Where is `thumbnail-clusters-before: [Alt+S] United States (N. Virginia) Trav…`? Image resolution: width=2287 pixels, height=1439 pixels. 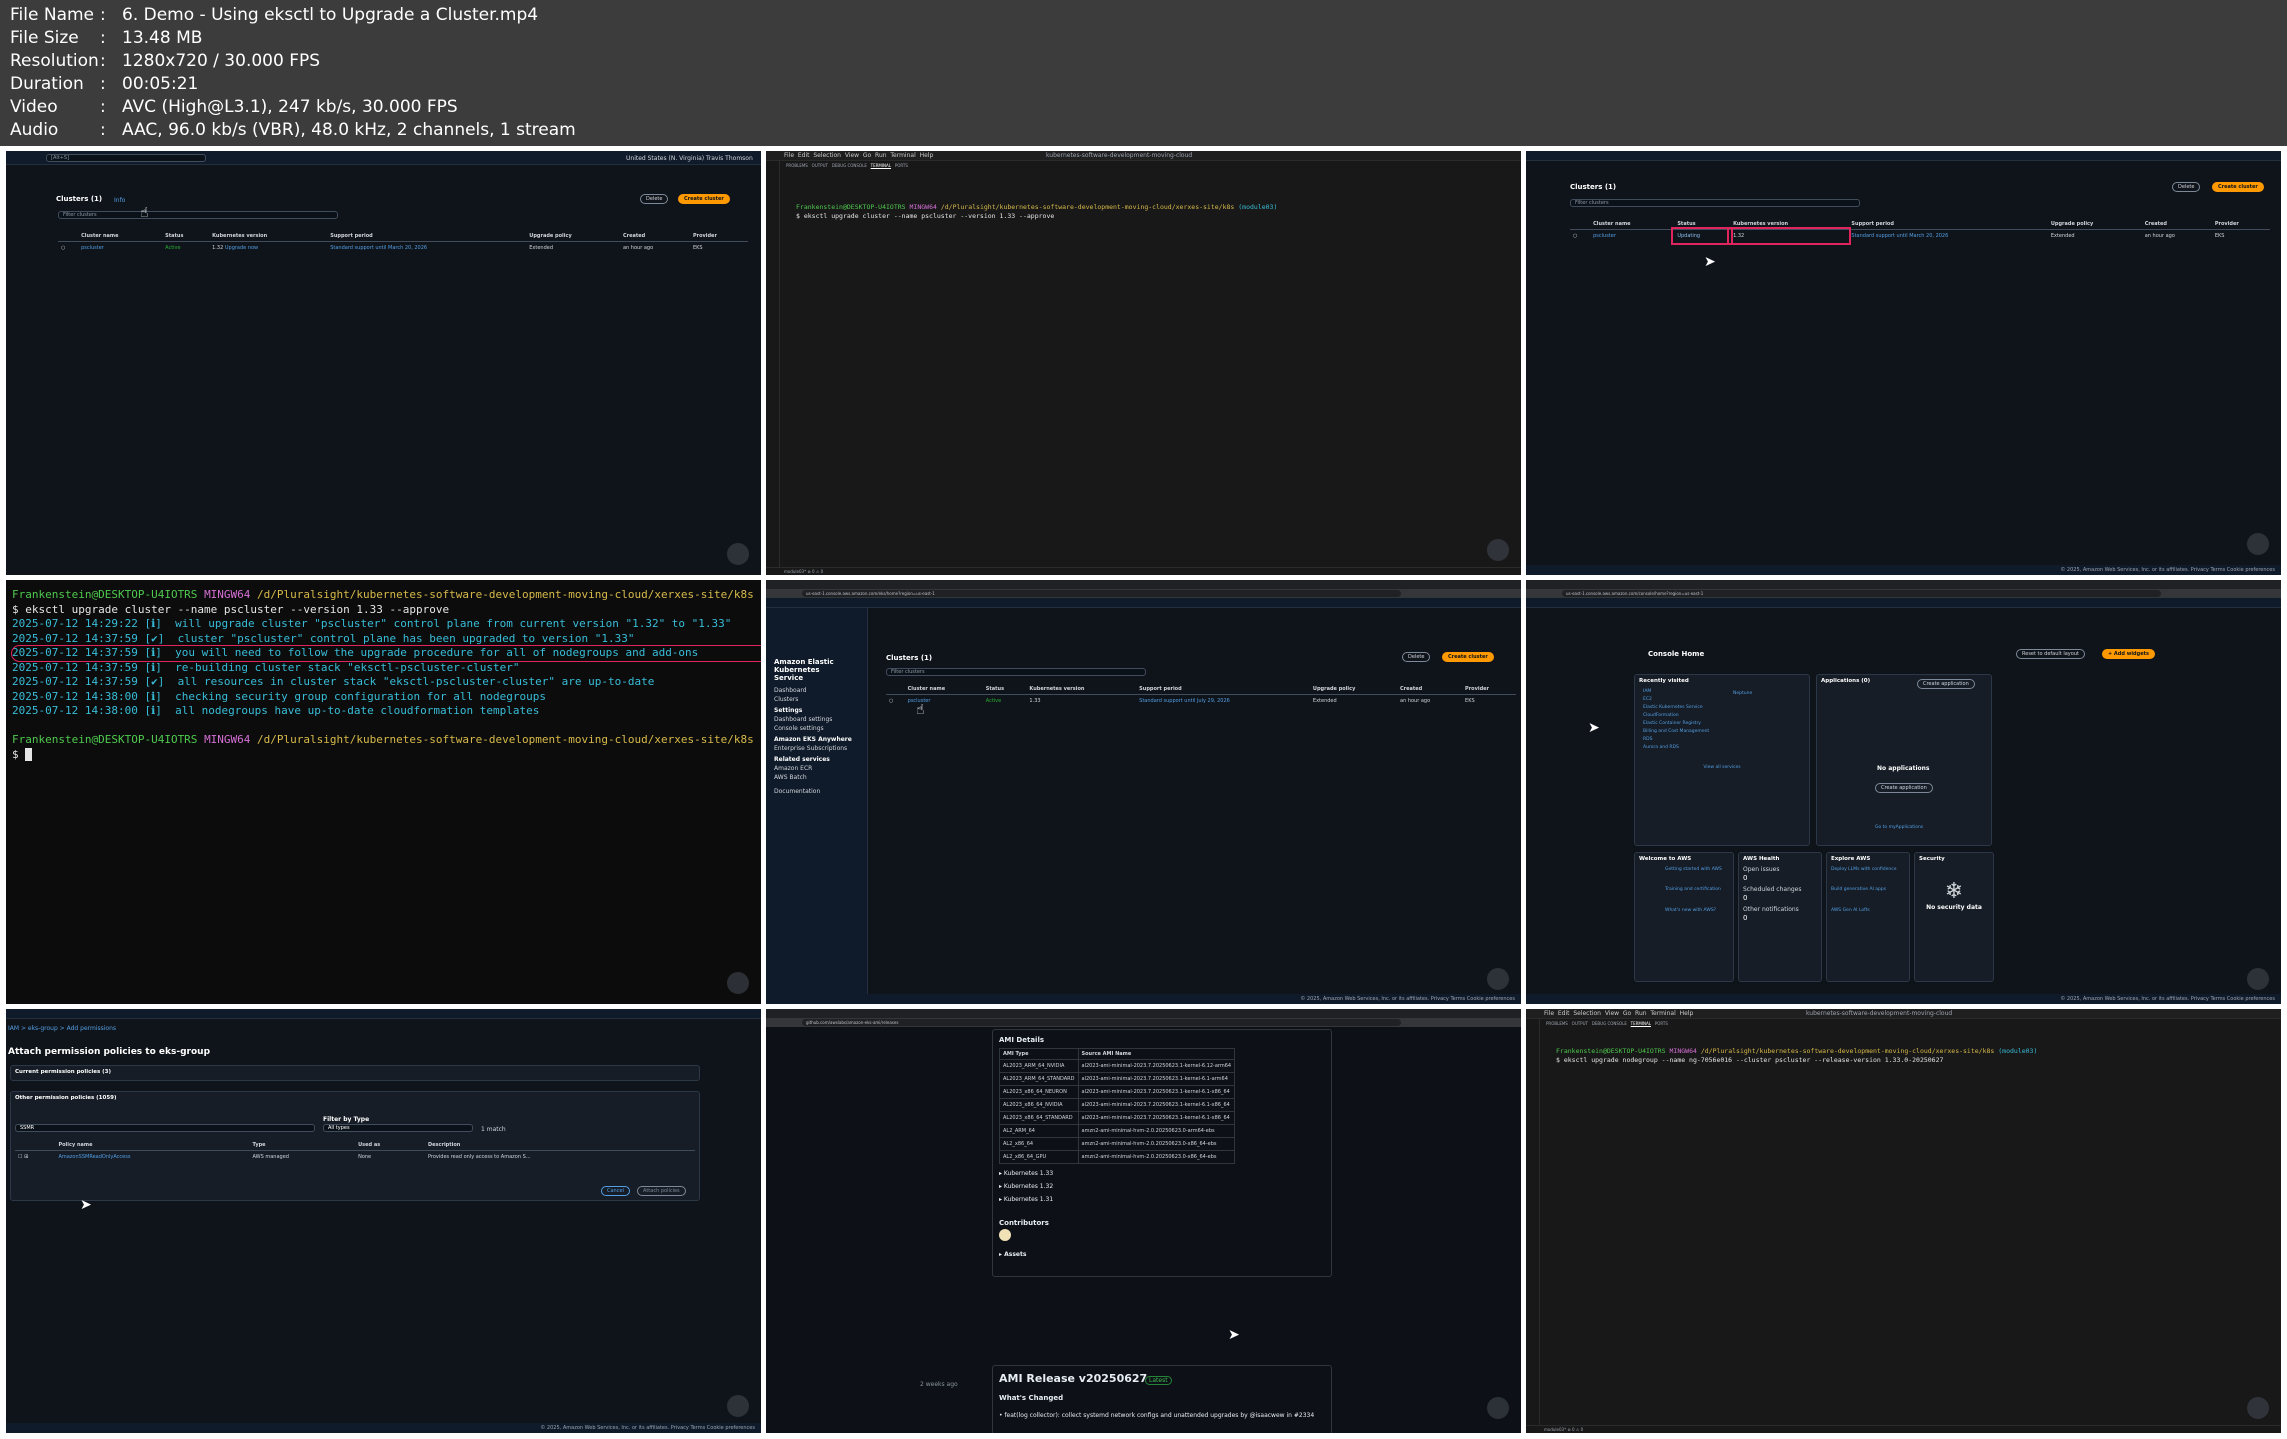 thumbnail-clusters-before: [Alt+S] United States (N. Virginia) Trav… is located at coordinates (383, 363).